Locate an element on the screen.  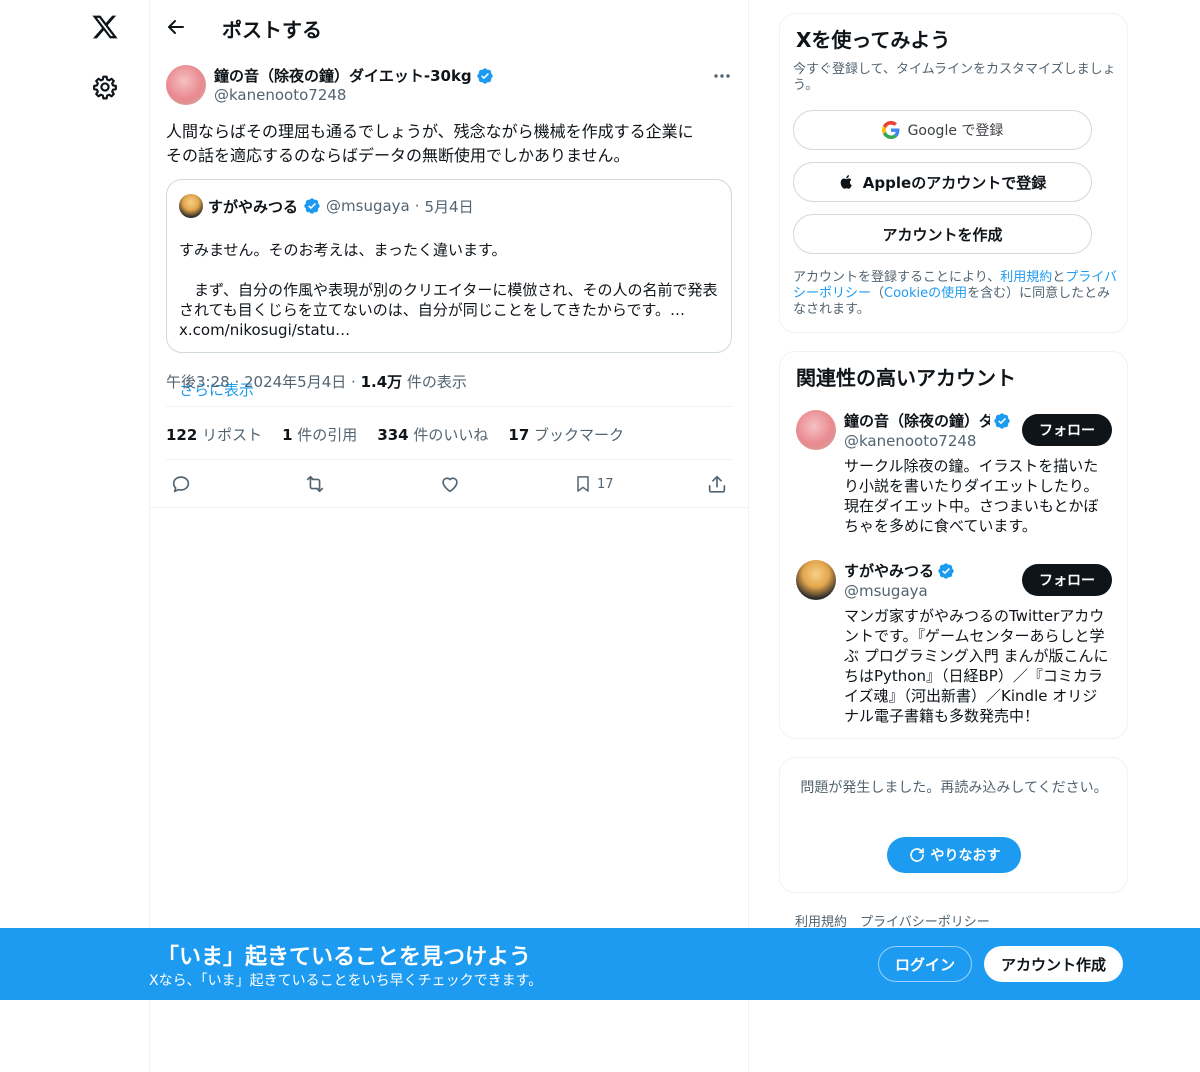
stat-bookmarks: 17 ブックマーク is located at coordinates (566, 434).